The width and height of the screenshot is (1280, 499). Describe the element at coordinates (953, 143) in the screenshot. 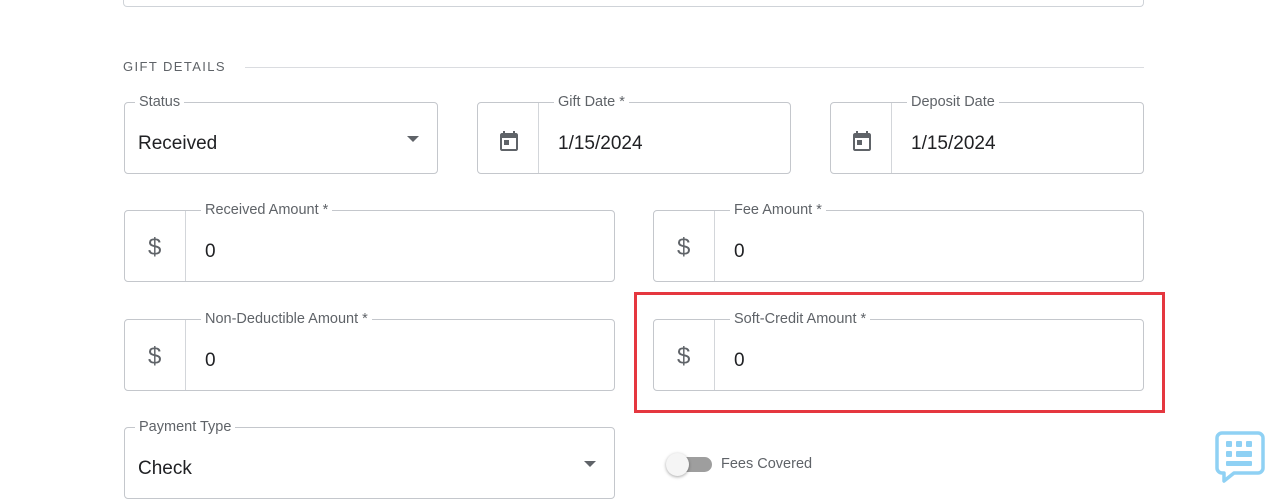

I see `deposit-date-value: 1/15/2024` at that location.